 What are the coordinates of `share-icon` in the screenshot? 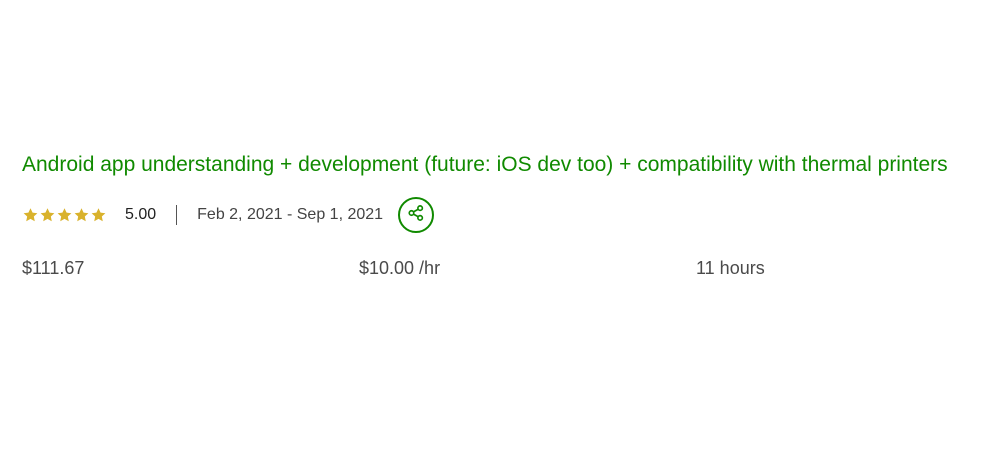 It's located at (416, 215).